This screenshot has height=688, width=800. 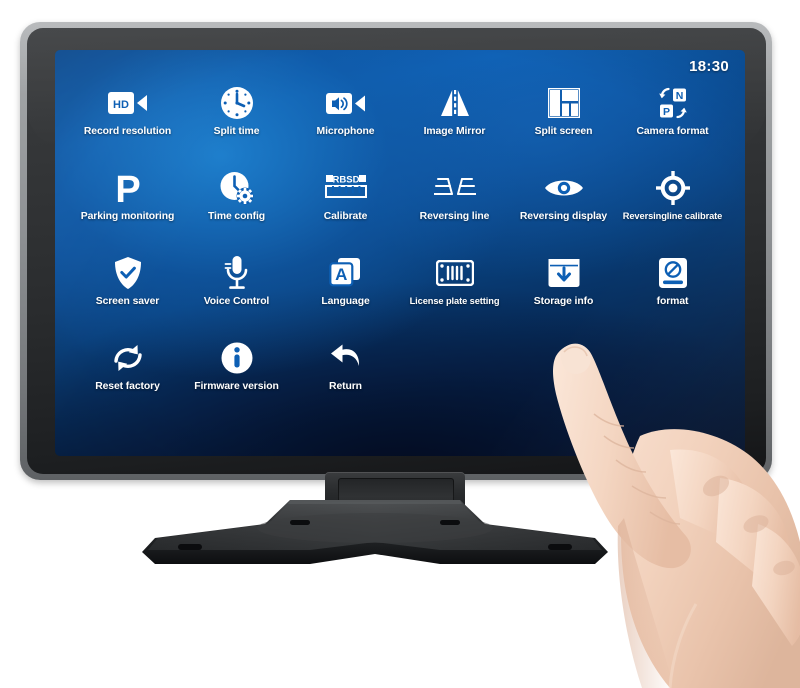 I want to click on menu-label: License plate setting, so click(x=454, y=301).